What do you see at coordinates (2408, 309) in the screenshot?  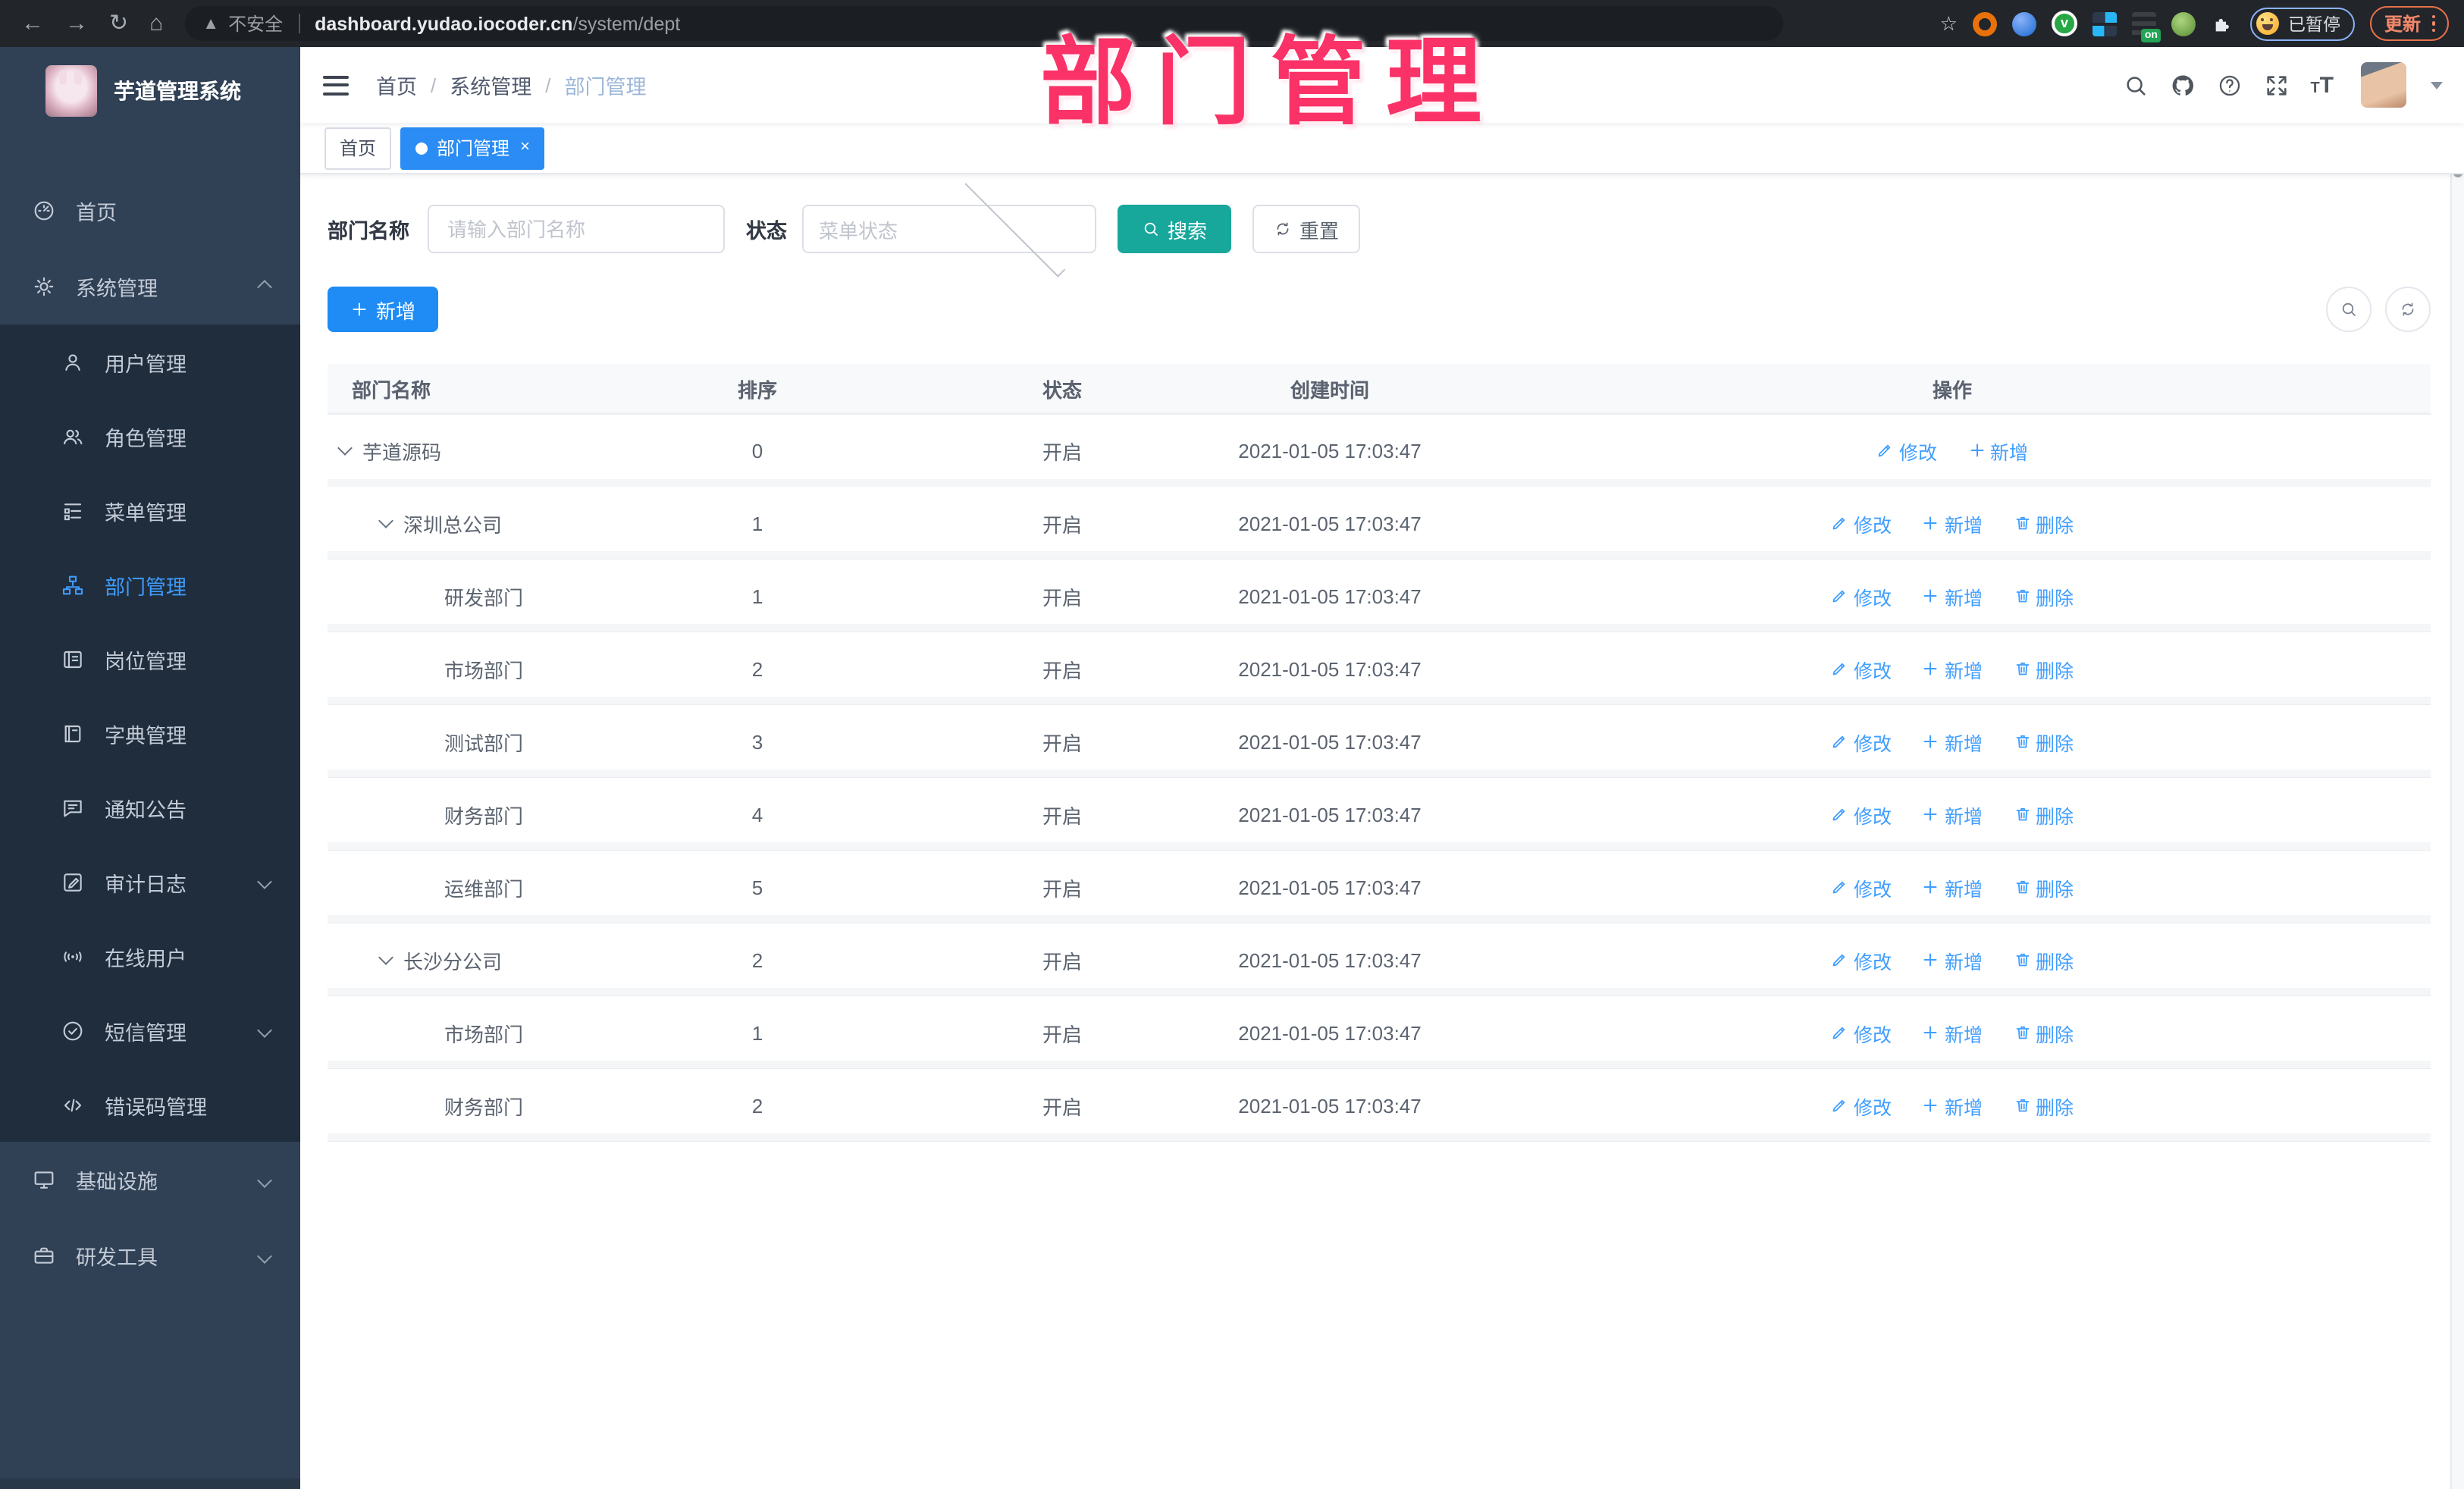 I see `refresh-table-button` at bounding box center [2408, 309].